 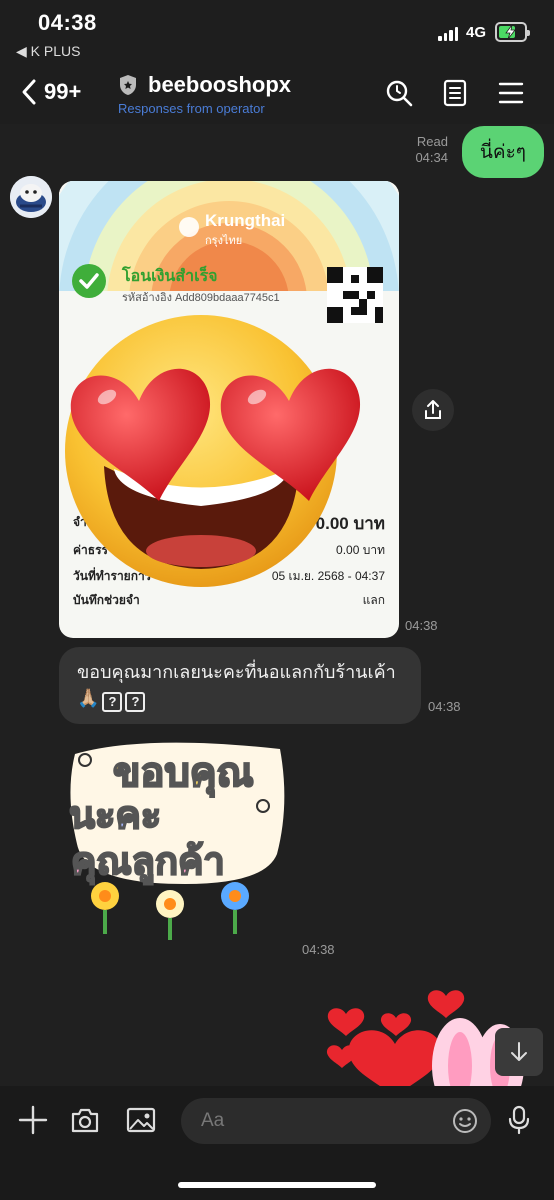 What do you see at coordinates (224, 241) in the screenshot?
I see `bank-name-th: กรุงไทย` at bounding box center [224, 241].